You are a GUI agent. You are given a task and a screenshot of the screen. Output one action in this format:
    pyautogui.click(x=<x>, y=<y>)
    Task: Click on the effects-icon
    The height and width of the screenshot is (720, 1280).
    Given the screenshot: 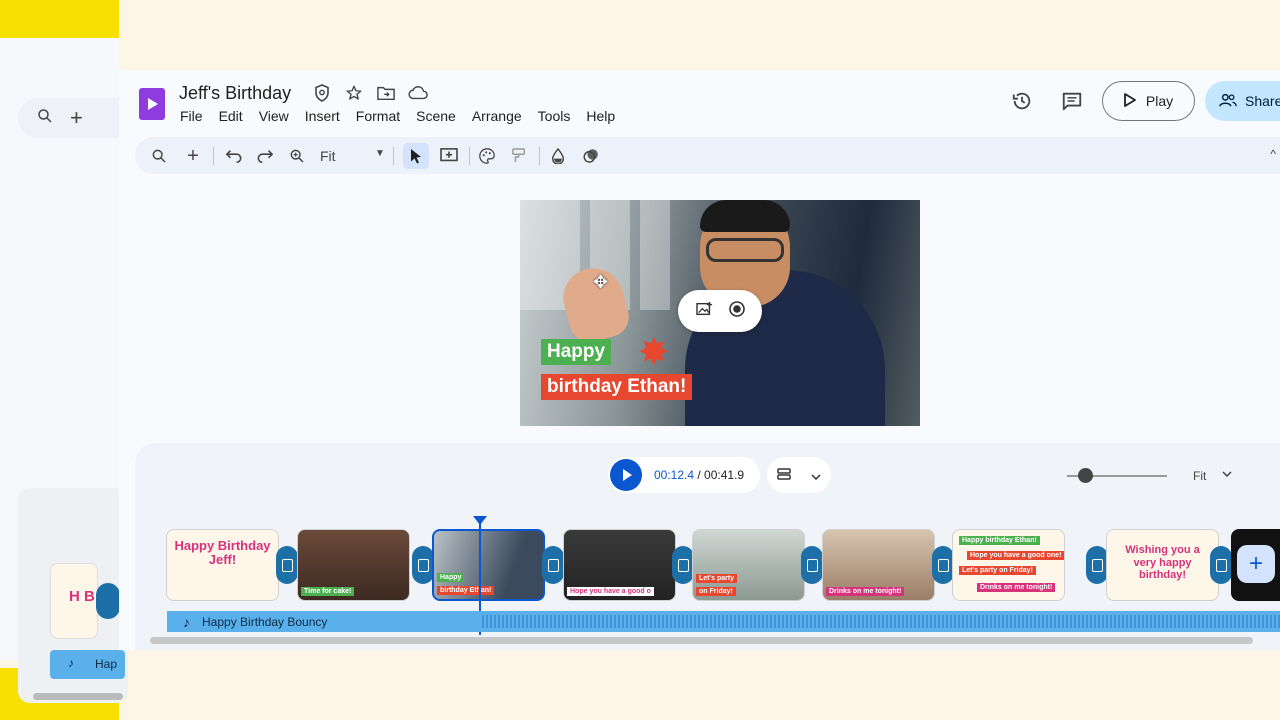 What is the action you would take?
    pyautogui.click(x=591, y=156)
    